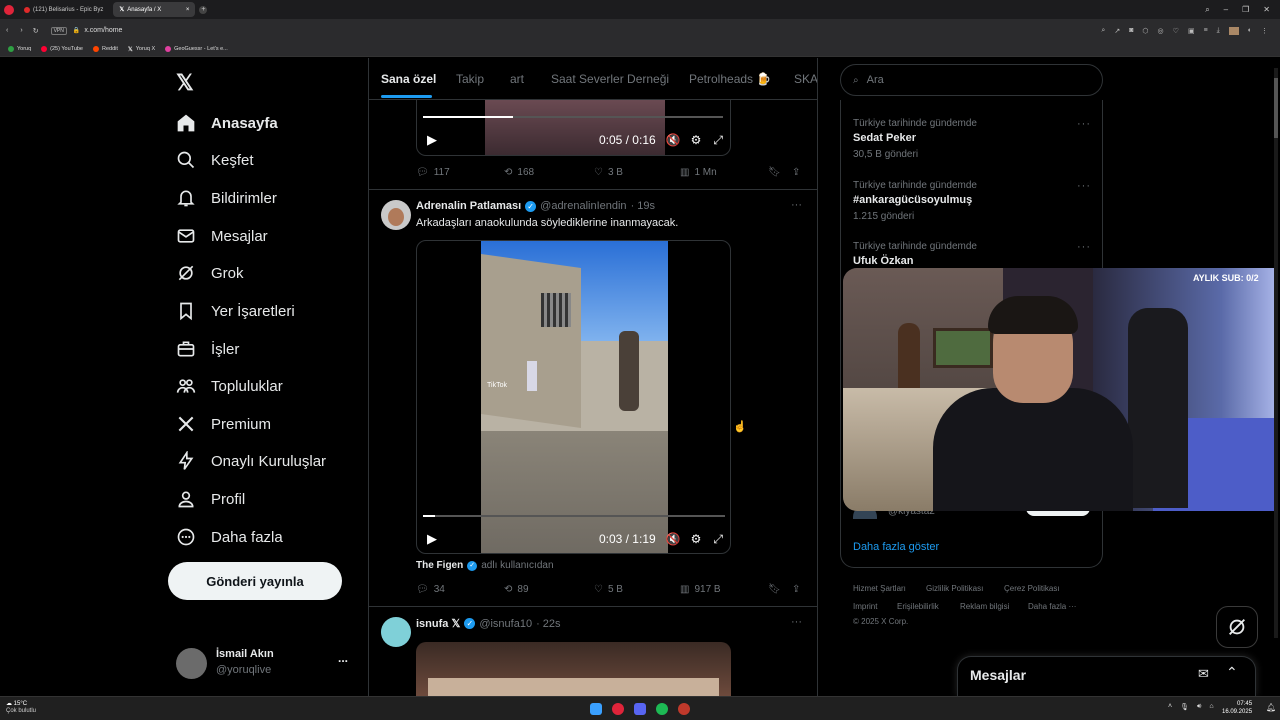  Describe the element at coordinates (438, 623) in the screenshot. I see `post3-author-name: isnufa 𝕏` at that location.